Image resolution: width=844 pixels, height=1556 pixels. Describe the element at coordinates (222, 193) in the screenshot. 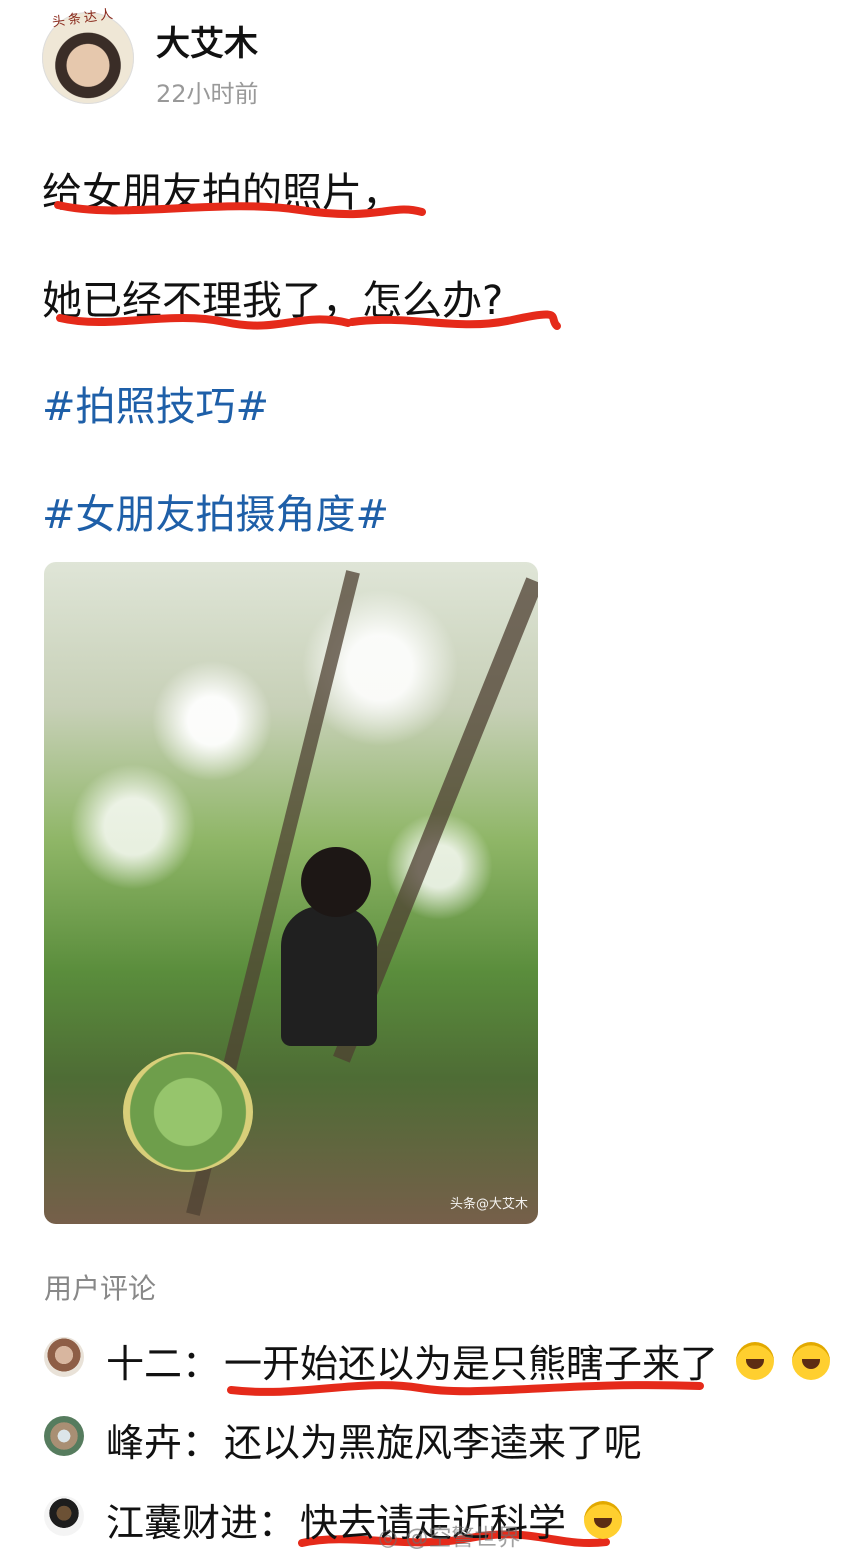

I see `post-text-line-1: 给女朋友拍的照片，` at that location.